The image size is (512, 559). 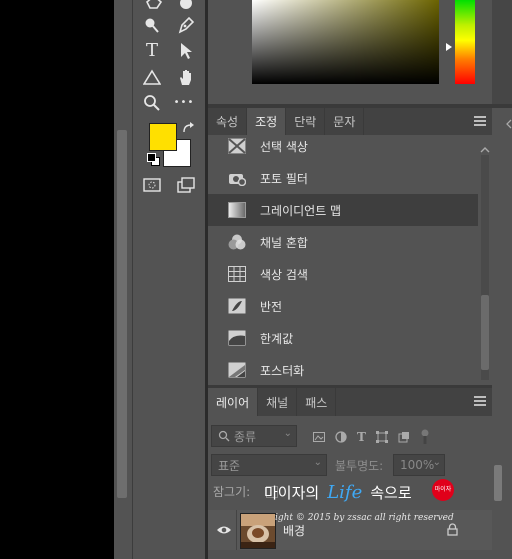 What do you see at coordinates (359, 466) in the screenshot?
I see `opacity-label: 불투명도:` at bounding box center [359, 466].